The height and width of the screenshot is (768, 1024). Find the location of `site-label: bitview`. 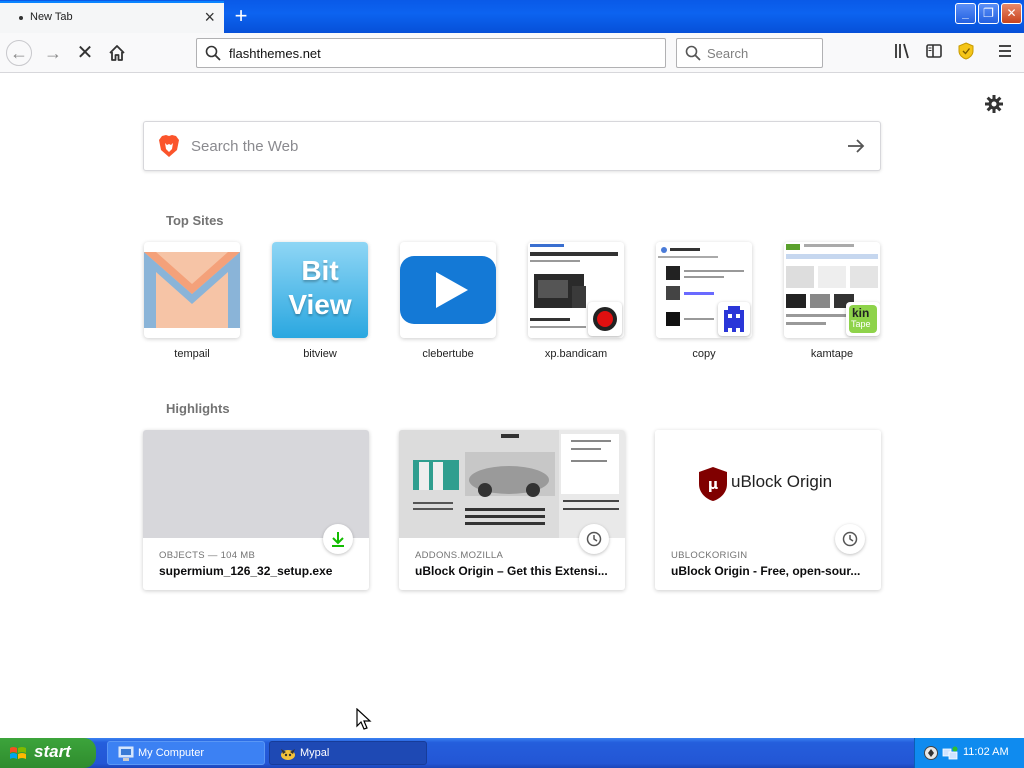

site-label: bitview is located at coordinates (320, 354).